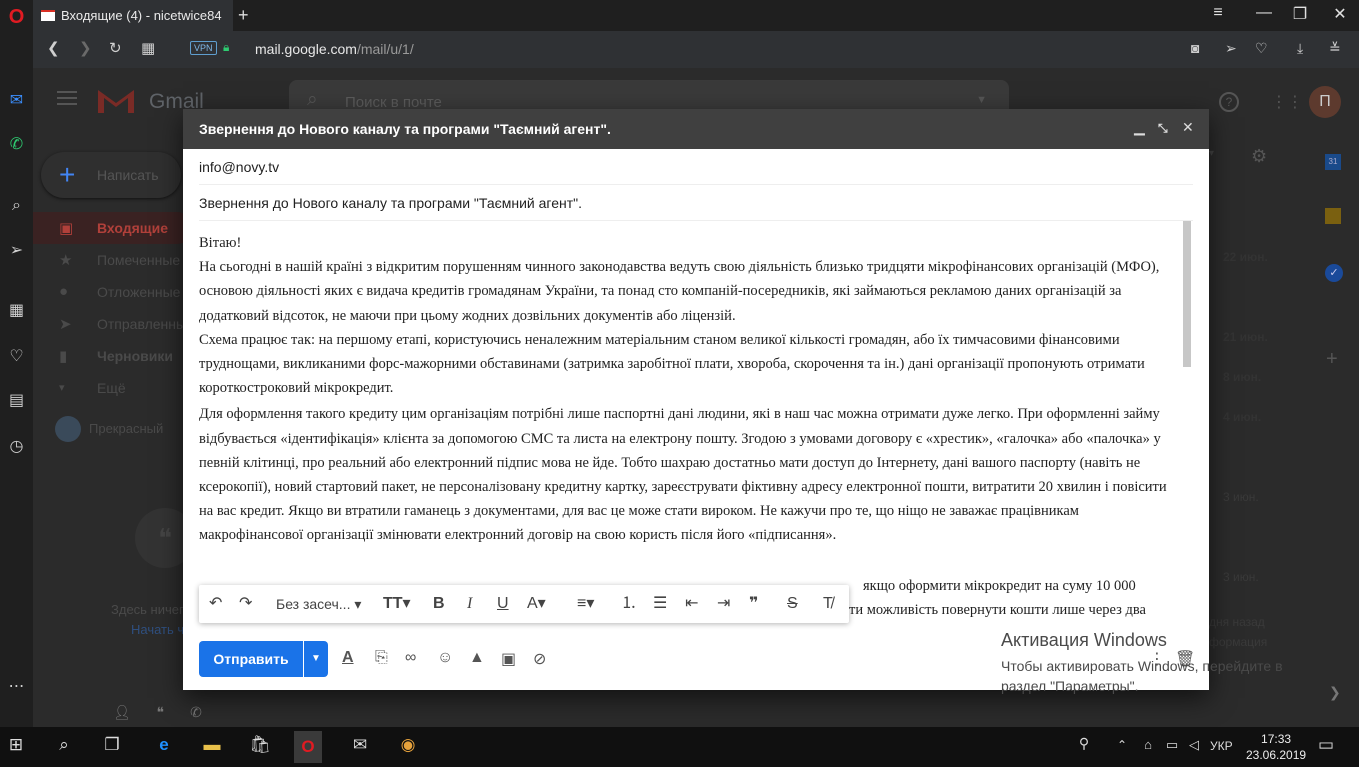 This screenshot has height=767, width=1359. I want to click on main-menu-icon, so click(67, 98).